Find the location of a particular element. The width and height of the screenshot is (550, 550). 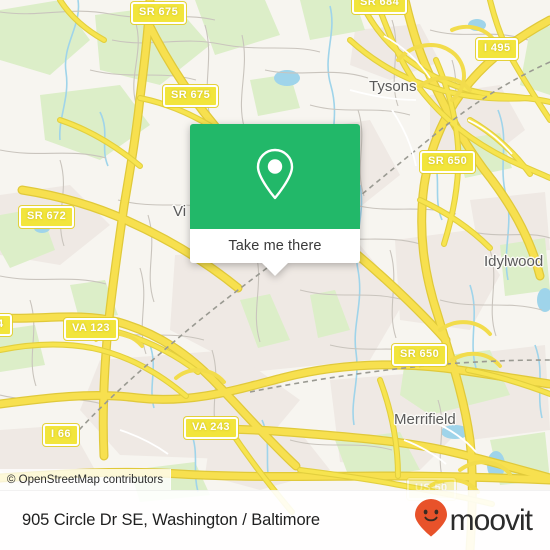

take-me-there-label: Take me there is located at coordinates (275, 246).